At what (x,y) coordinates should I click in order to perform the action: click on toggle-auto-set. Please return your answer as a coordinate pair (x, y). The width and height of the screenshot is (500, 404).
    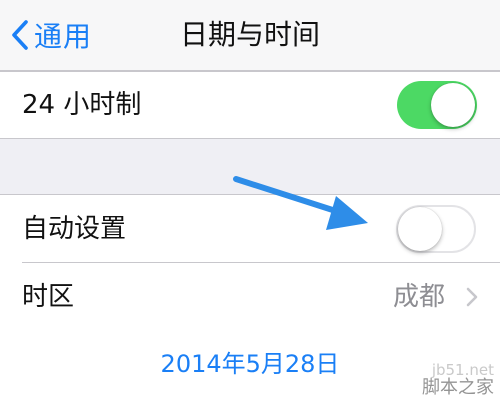
    Looking at the image, I should click on (436, 229).